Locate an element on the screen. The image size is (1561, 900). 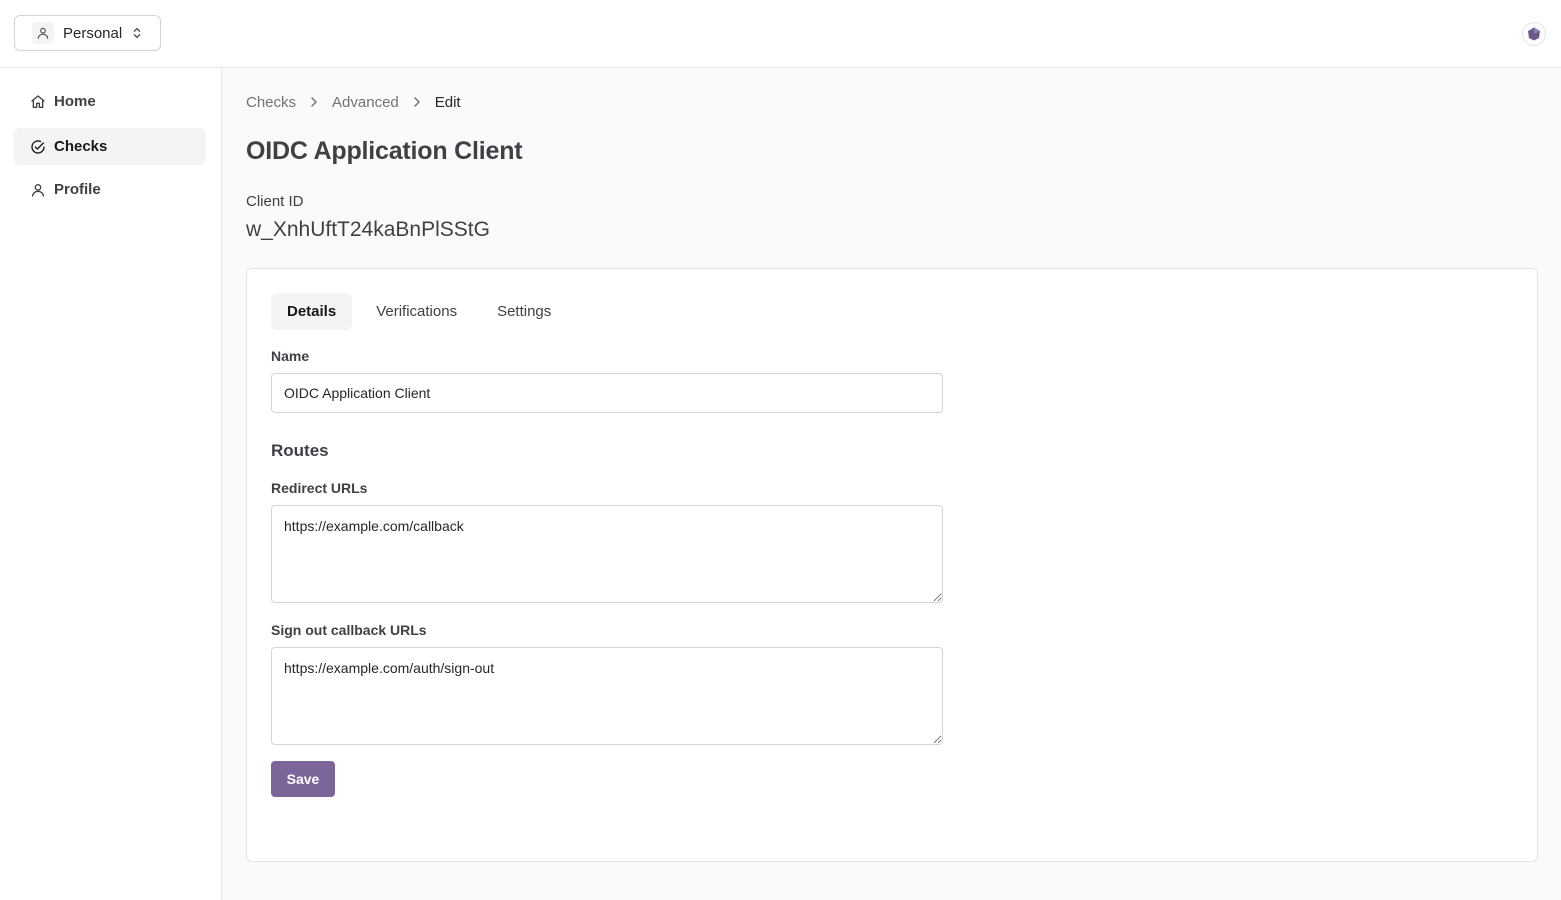
client-id-value: w_XnhUftT24kaBnPlSStG is located at coordinates (368, 229).